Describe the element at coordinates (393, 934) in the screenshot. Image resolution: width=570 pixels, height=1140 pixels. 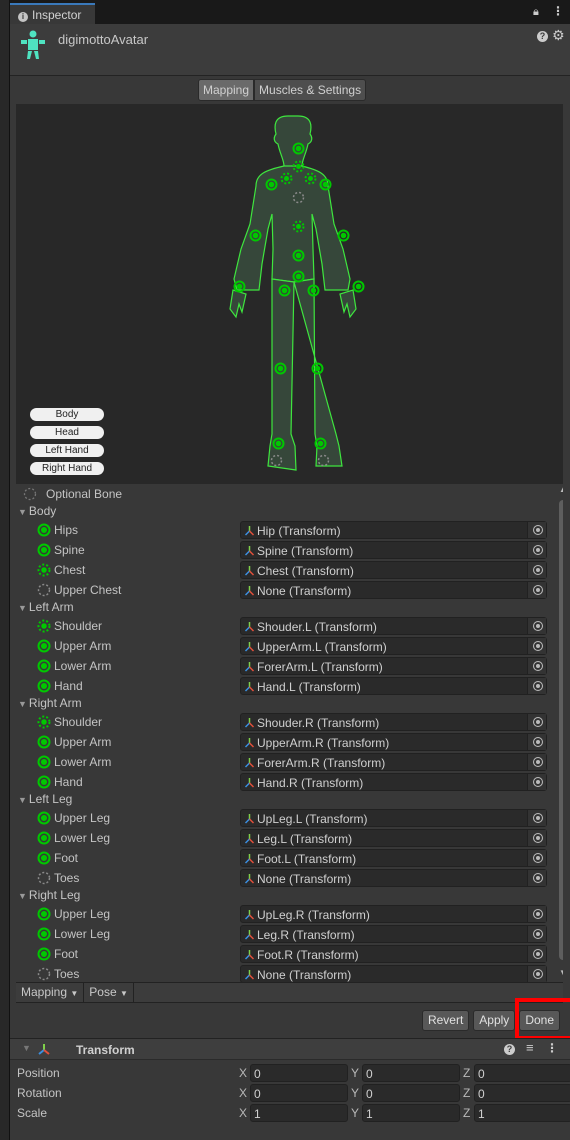
I see `transform-object-field: Leg.R (Transform)` at that location.